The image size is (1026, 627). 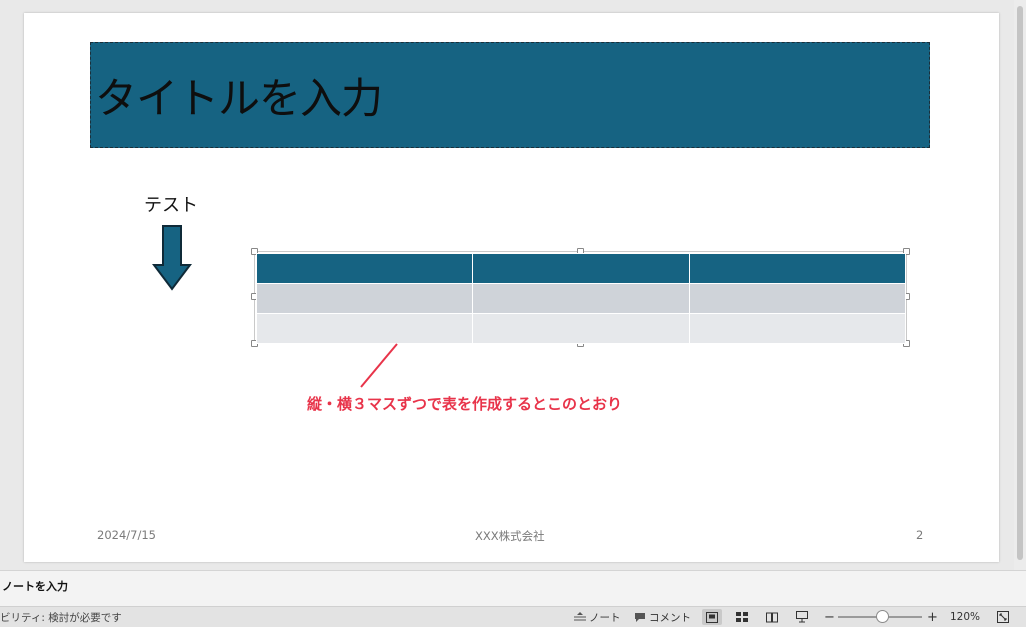 I want to click on test-label: テスト, so click(x=171, y=204).